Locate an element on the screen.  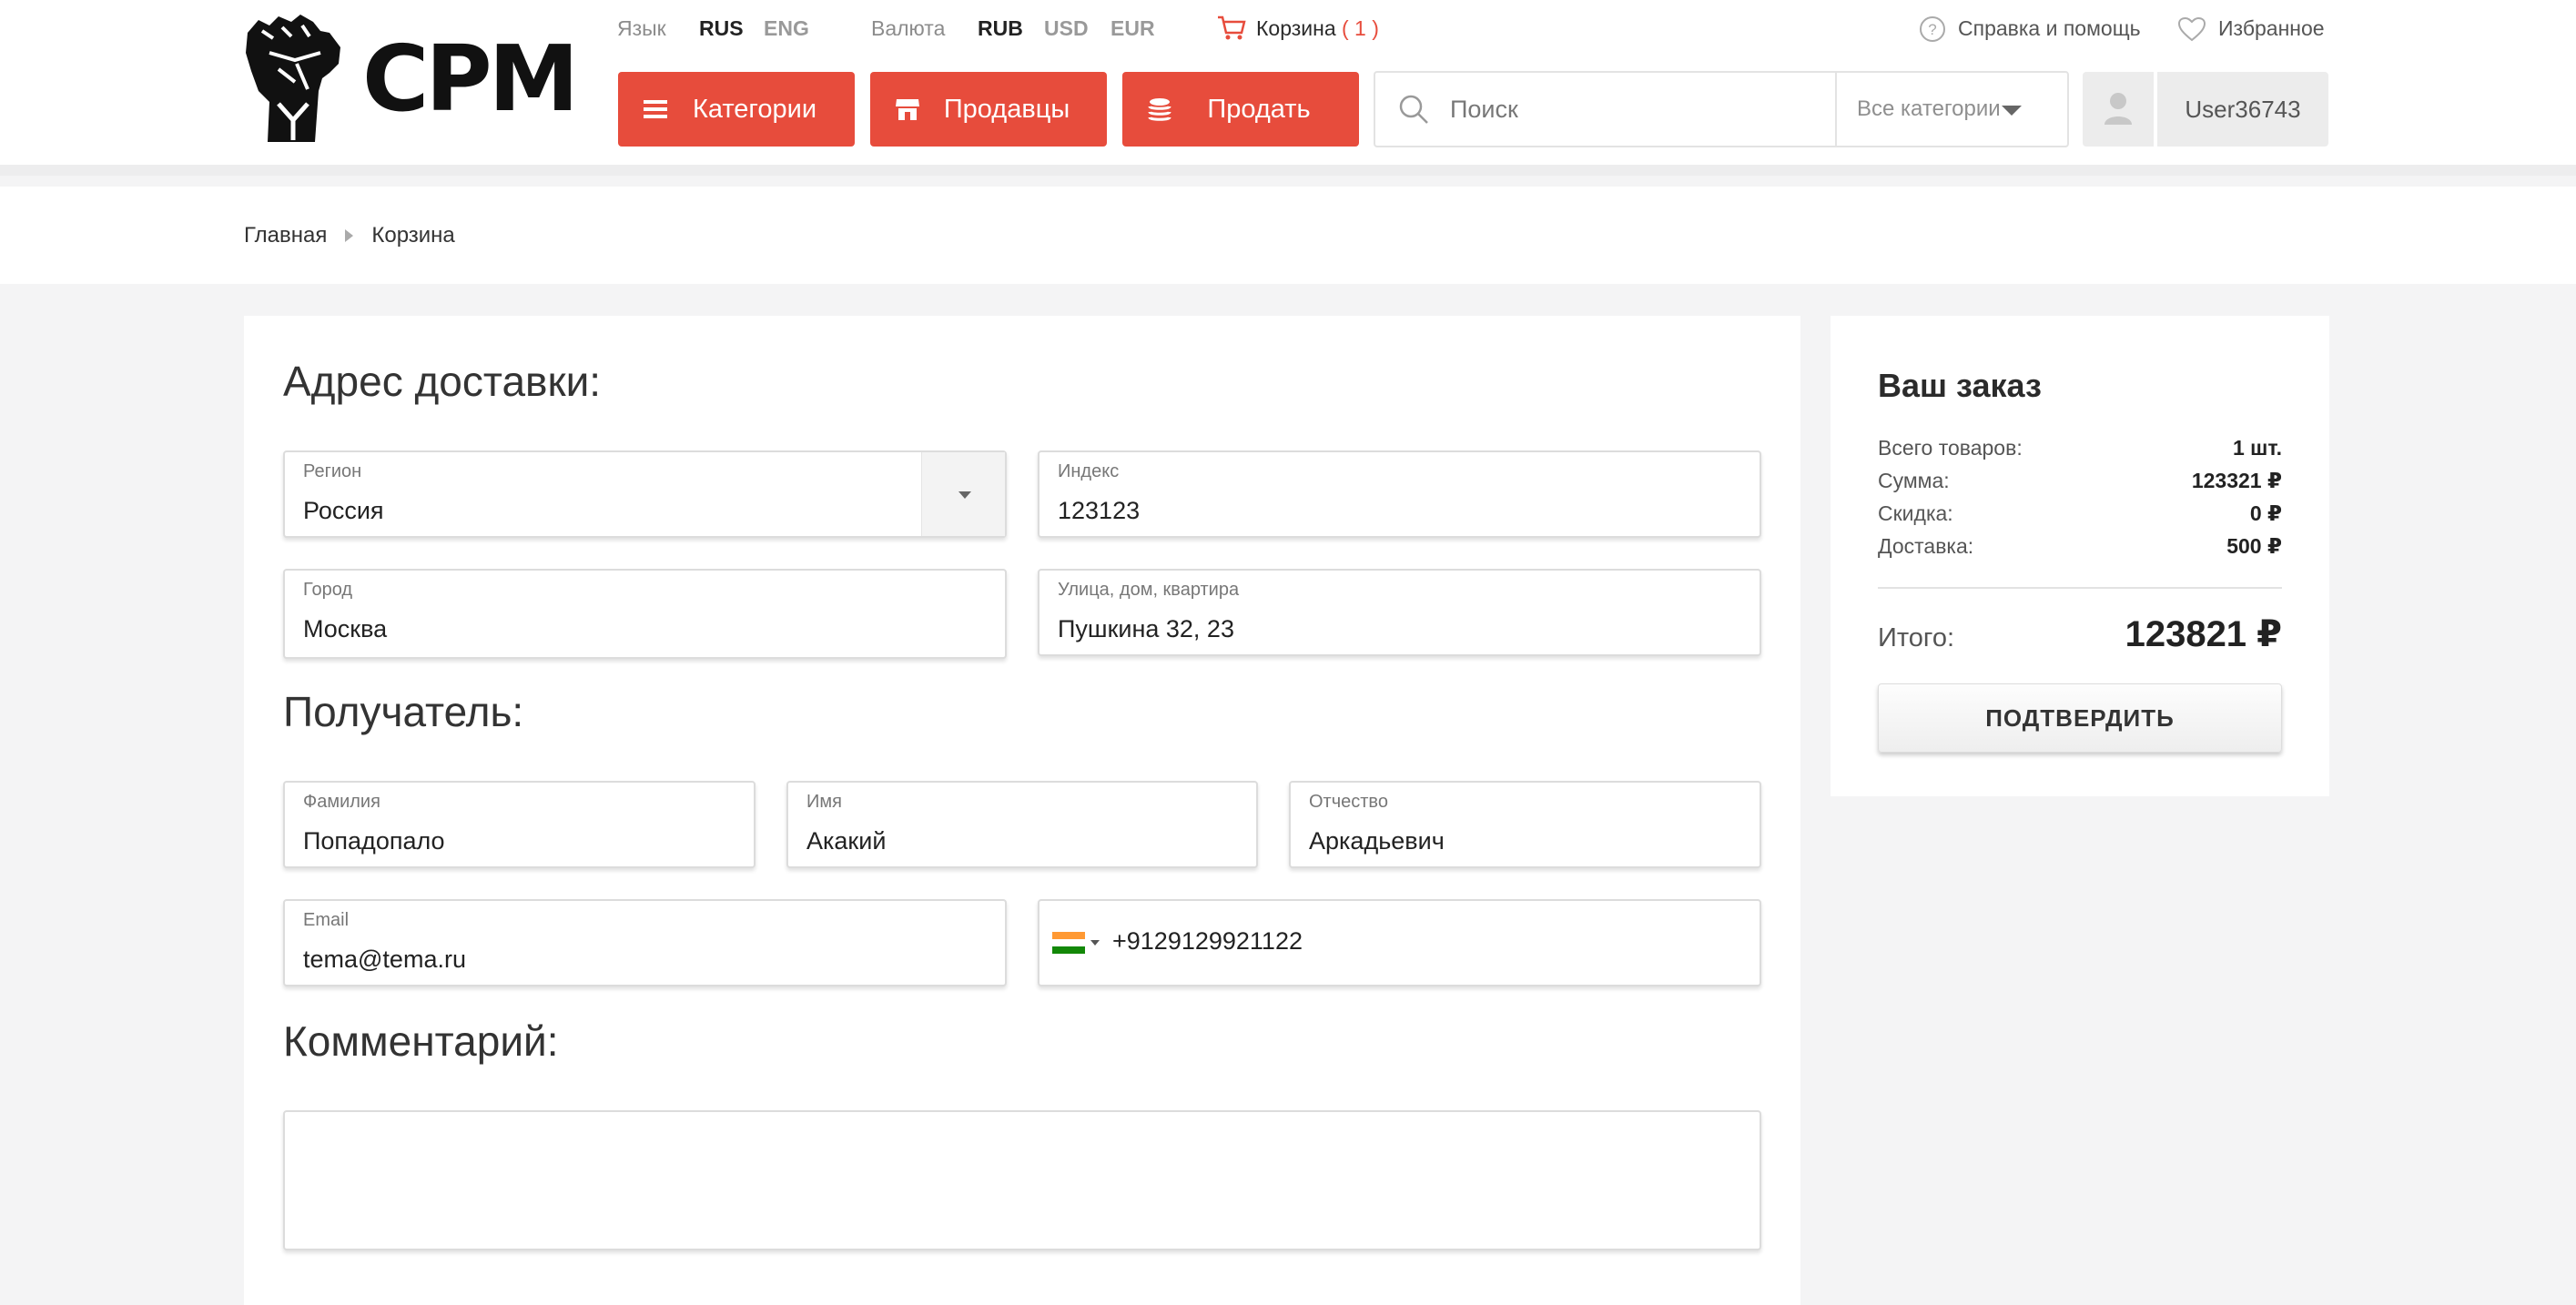
help-icon: ? is located at coordinates (1933, 31).